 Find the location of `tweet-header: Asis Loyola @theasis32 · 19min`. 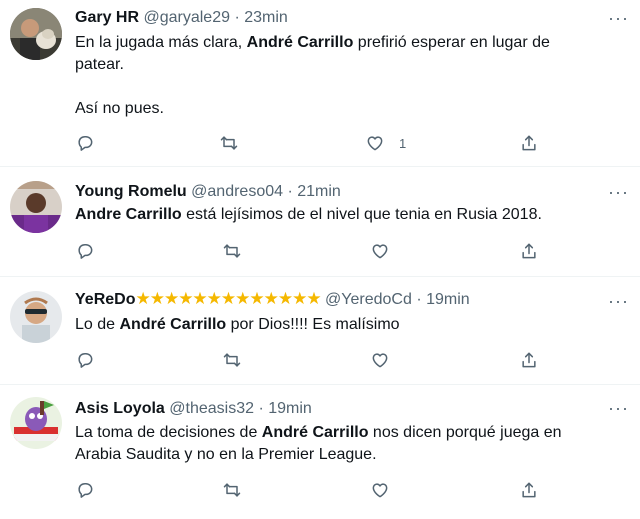

tweet-header: Asis Loyola @theasis32 · 19min is located at coordinates (193, 409).